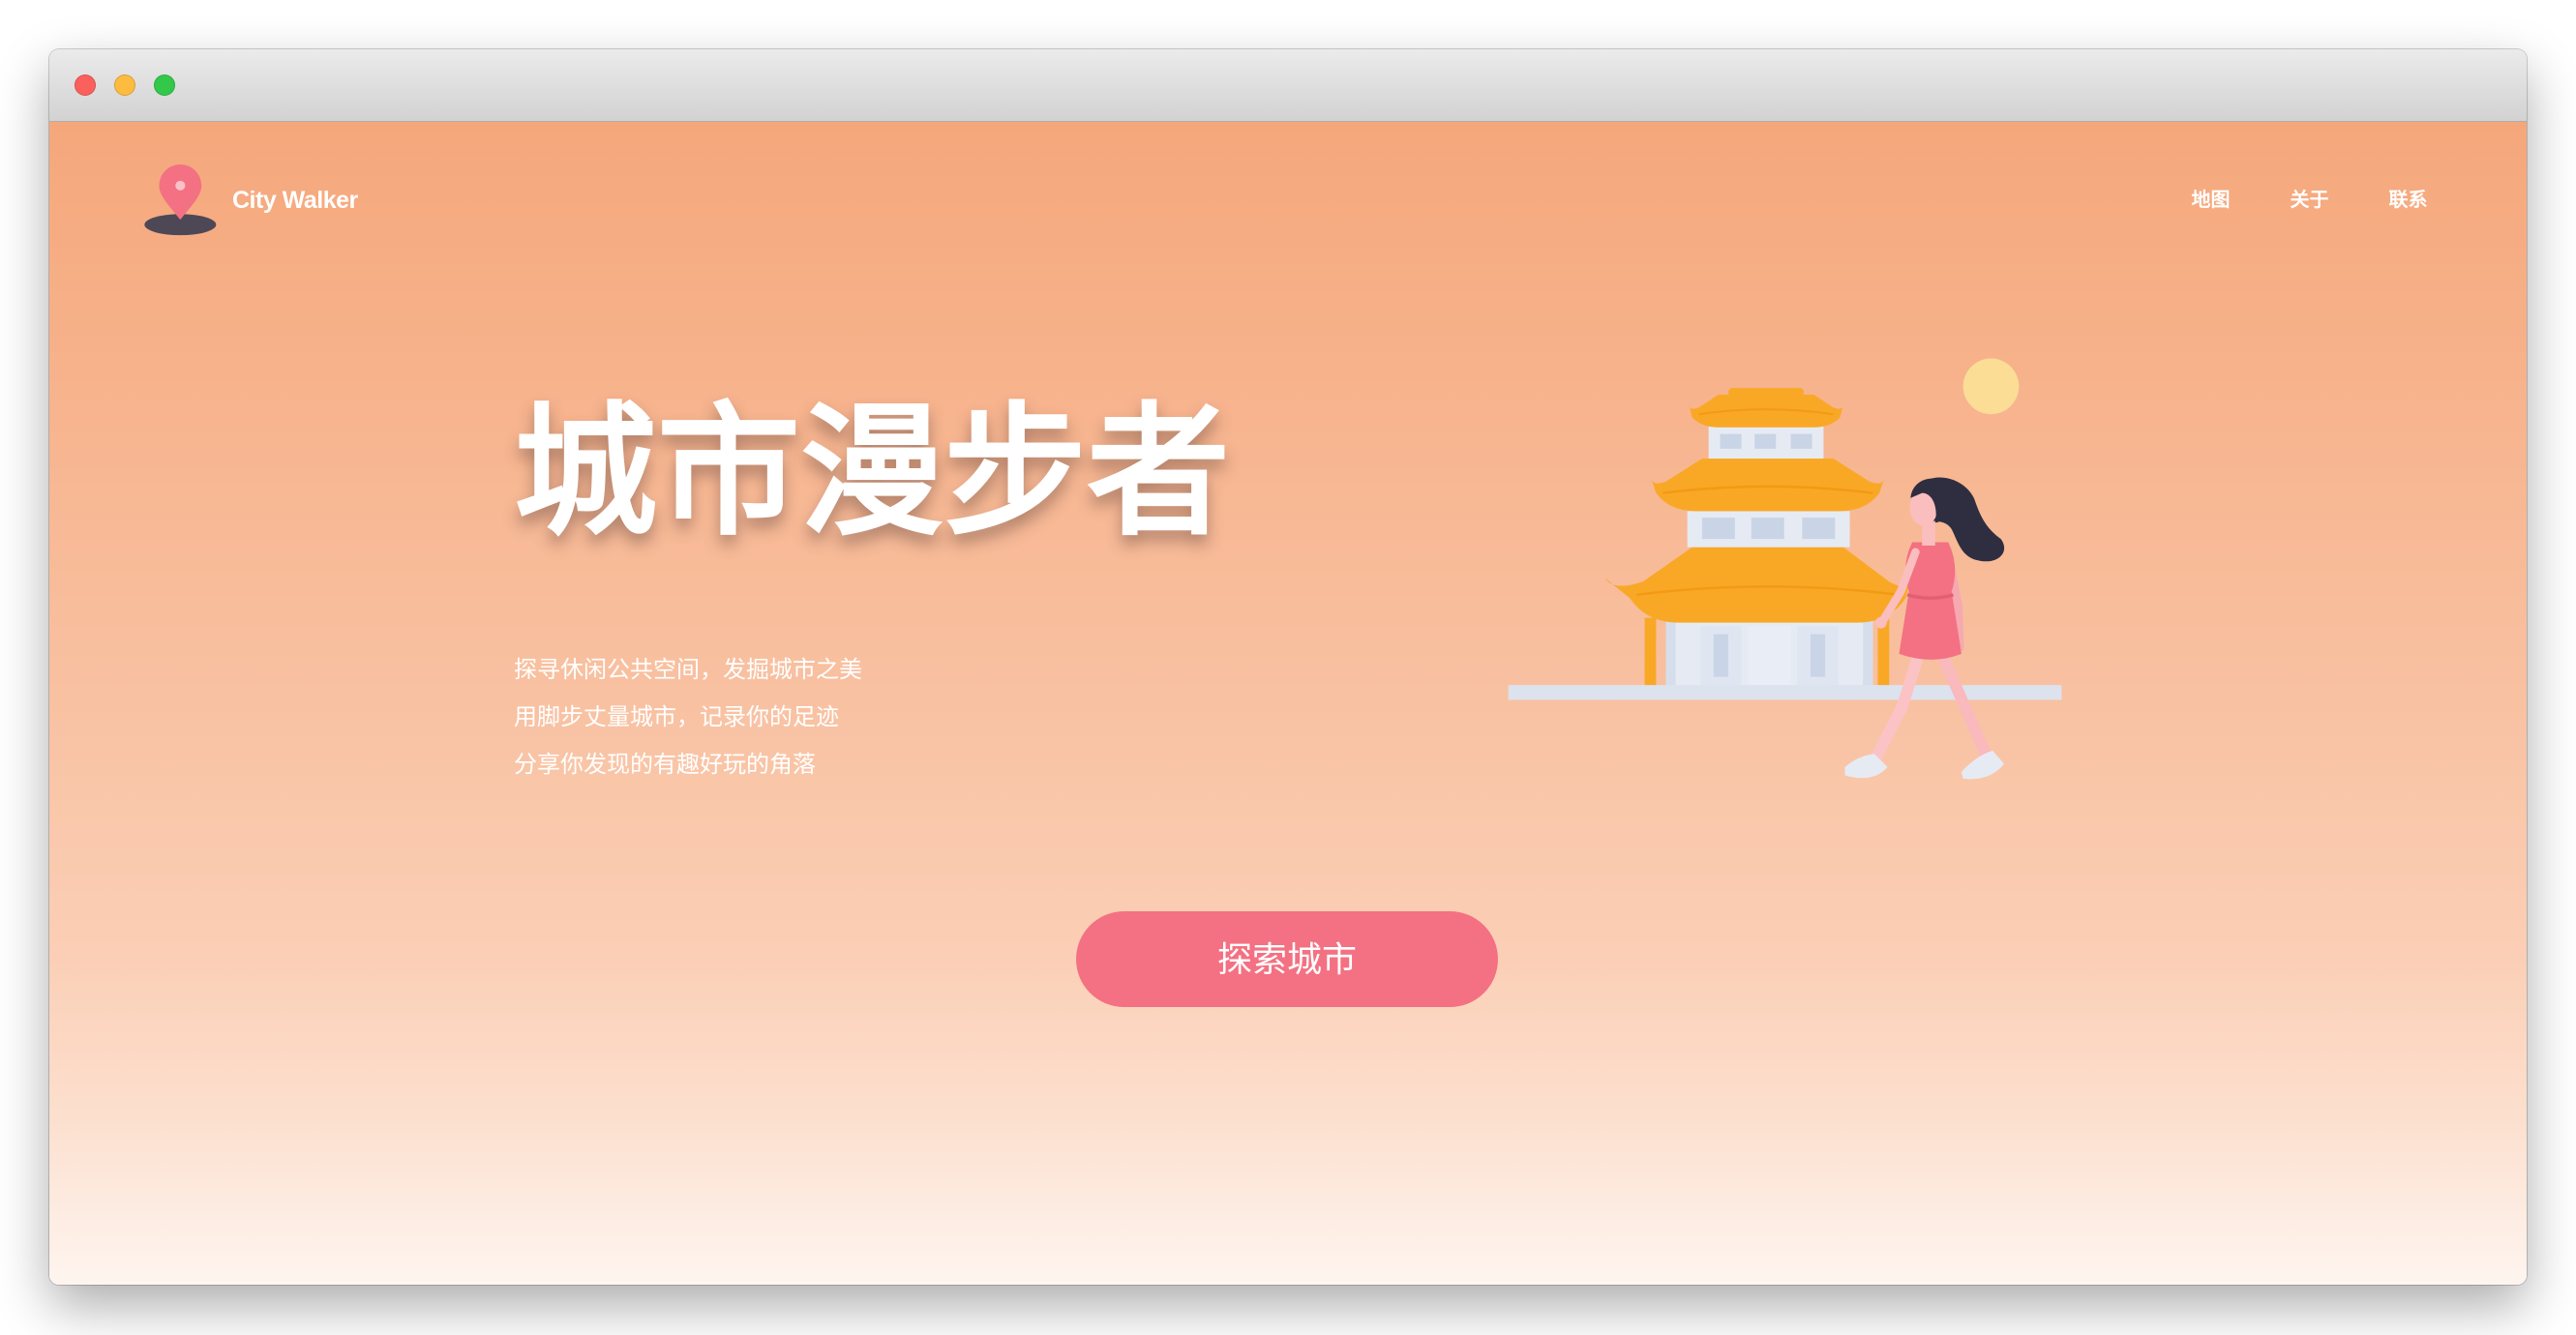  Describe the element at coordinates (124, 85) in the screenshot. I see `minimize-window-button` at that location.